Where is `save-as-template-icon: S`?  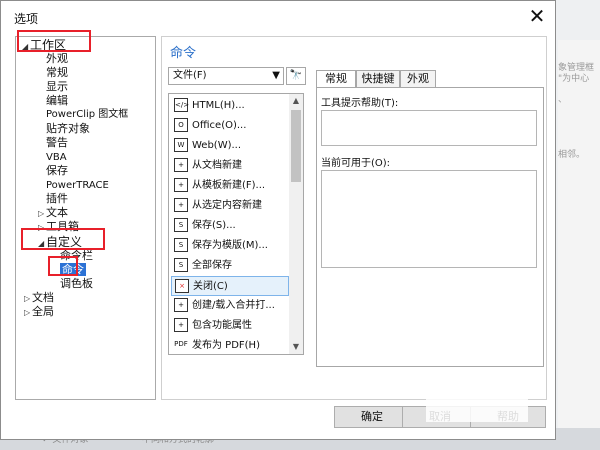 save-as-template-icon: S is located at coordinates (181, 245).